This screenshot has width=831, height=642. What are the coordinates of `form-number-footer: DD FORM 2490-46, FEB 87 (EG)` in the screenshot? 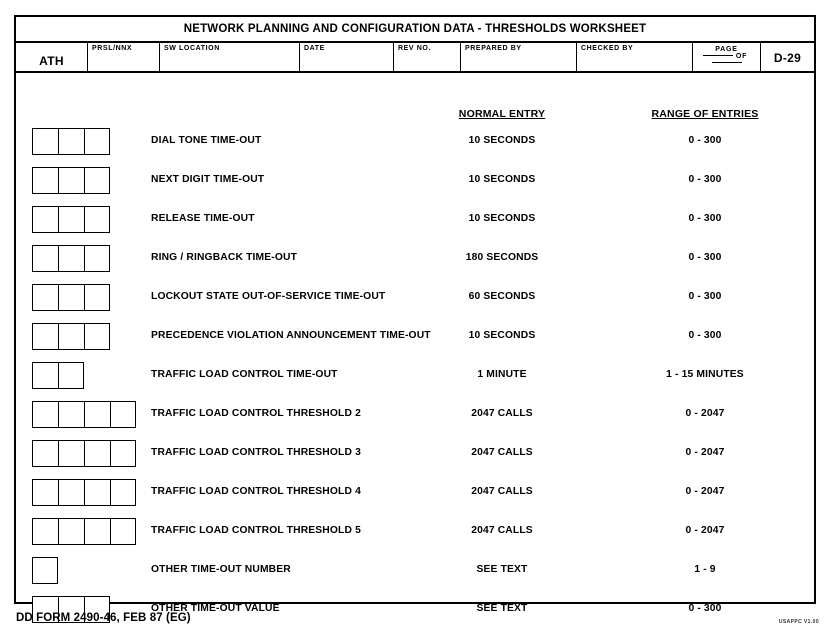 It's located at (103, 618).